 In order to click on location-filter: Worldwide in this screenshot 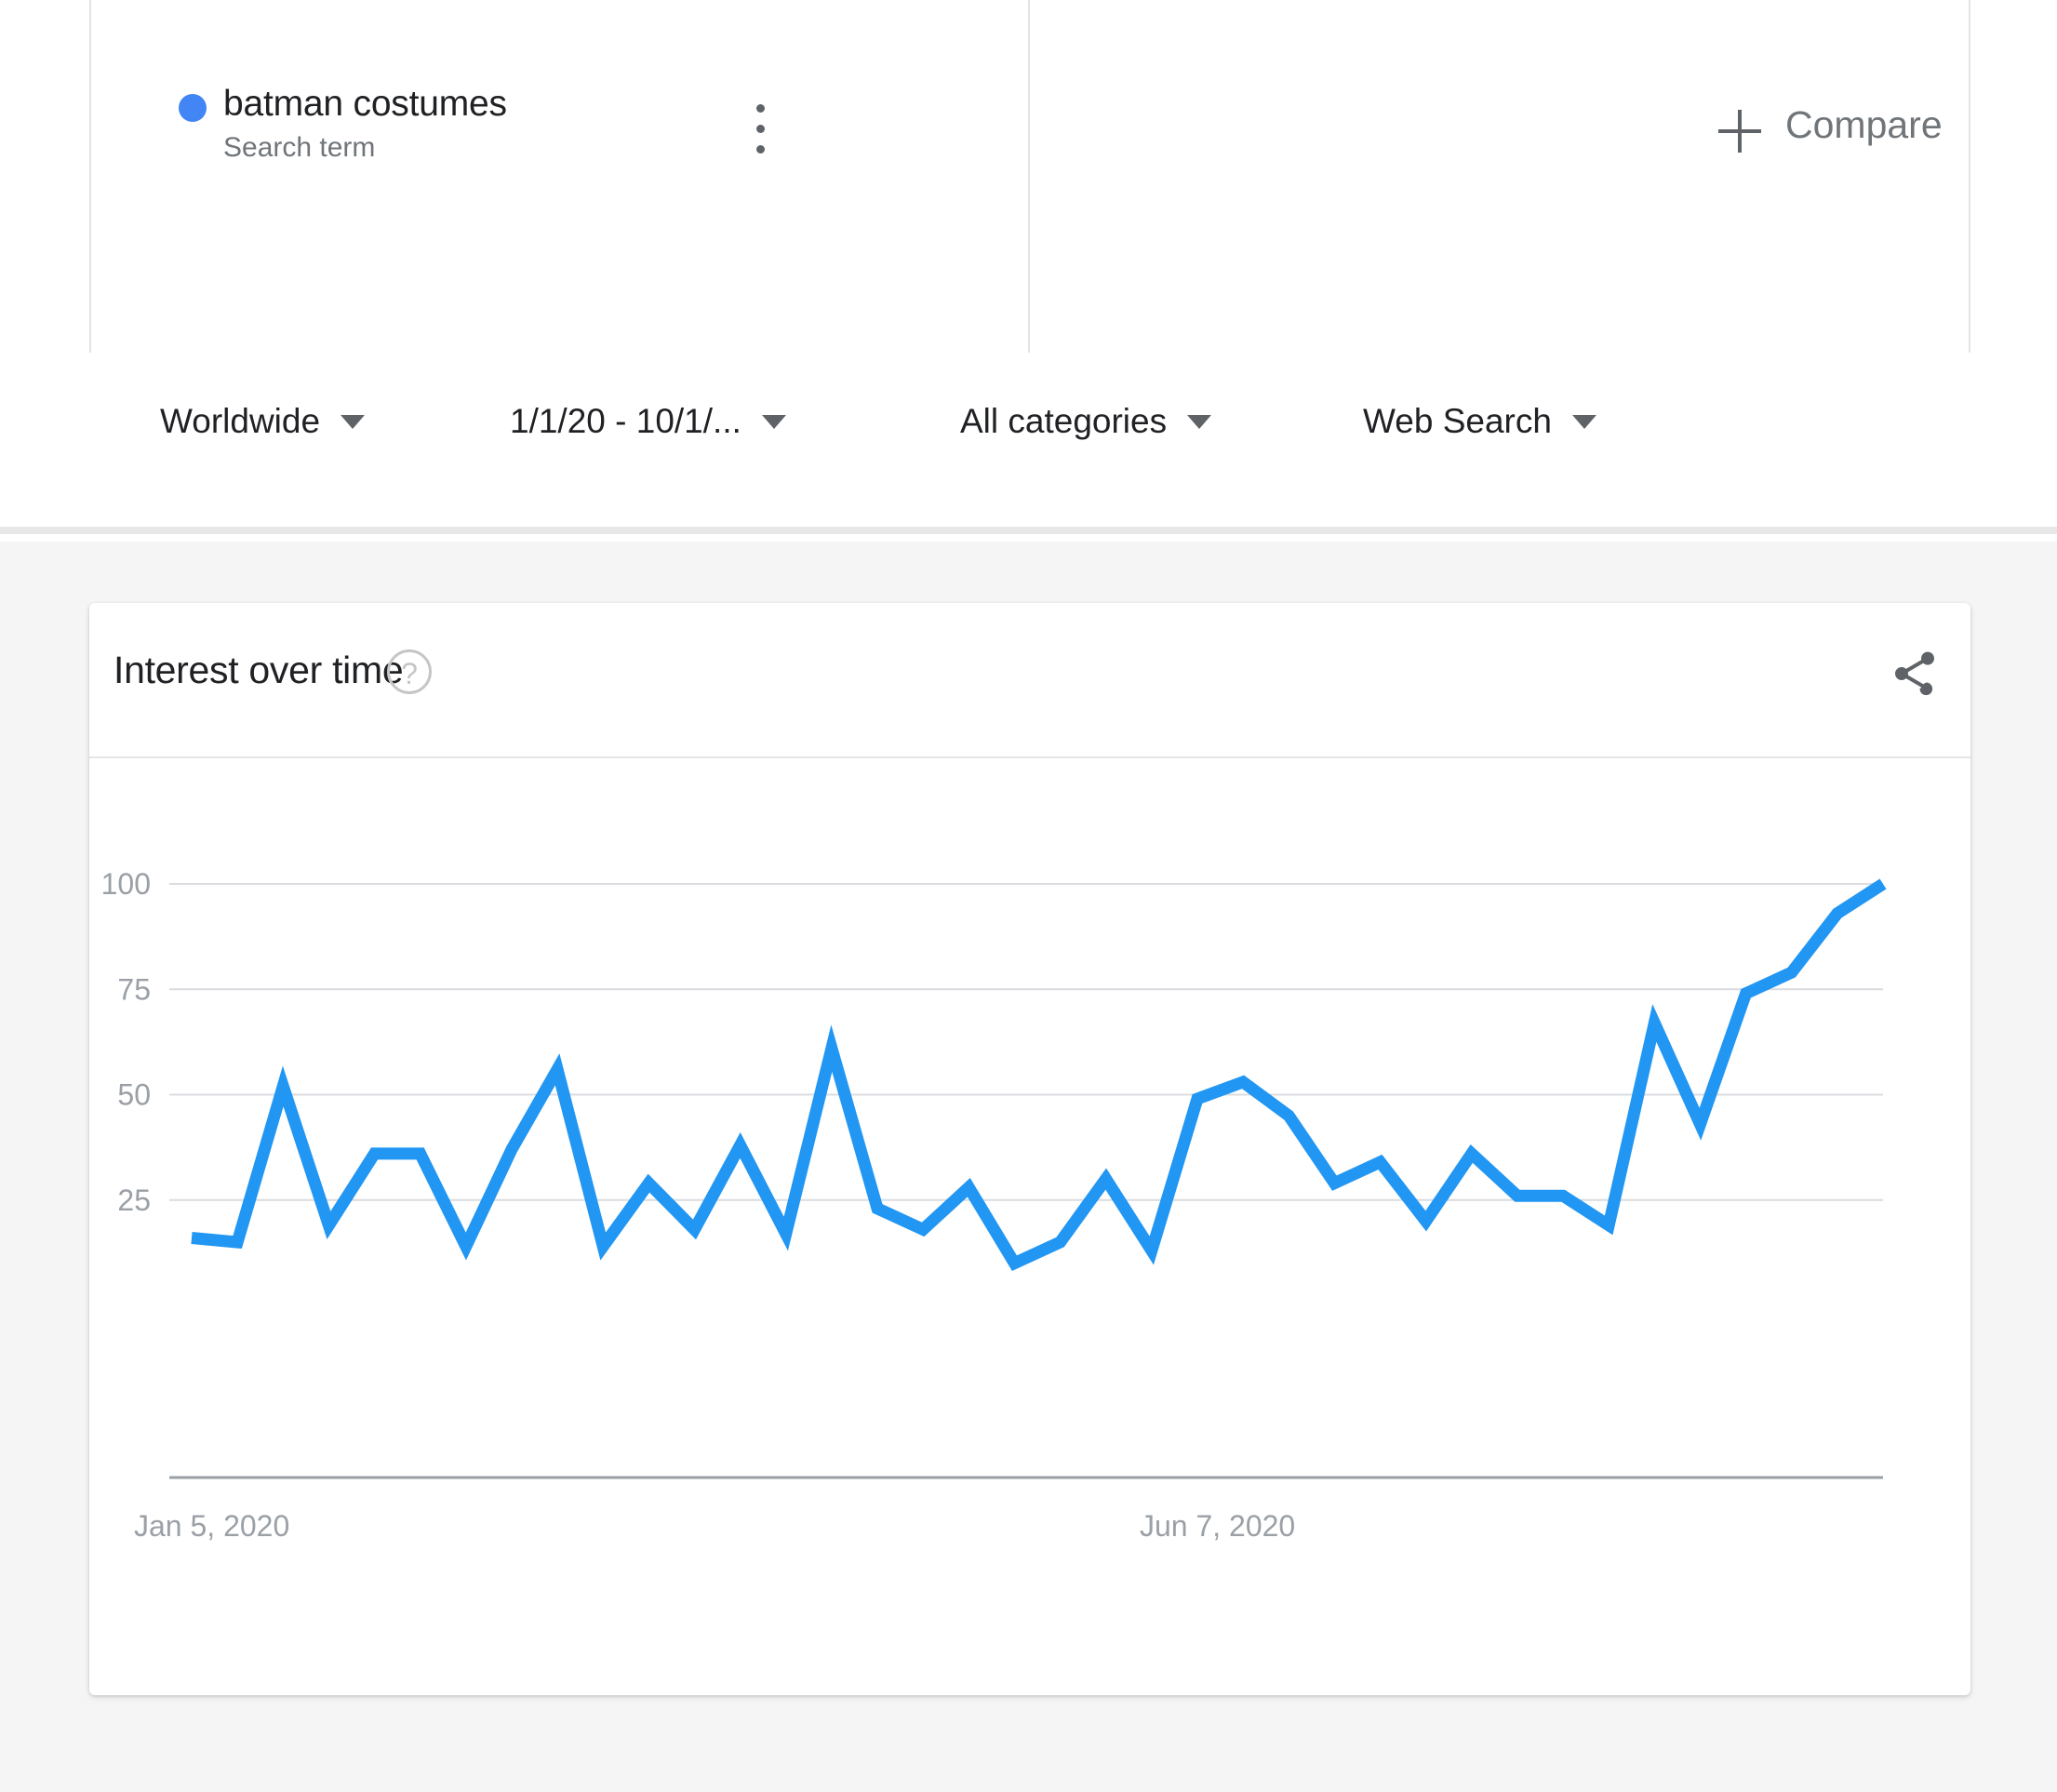, I will do `click(263, 421)`.